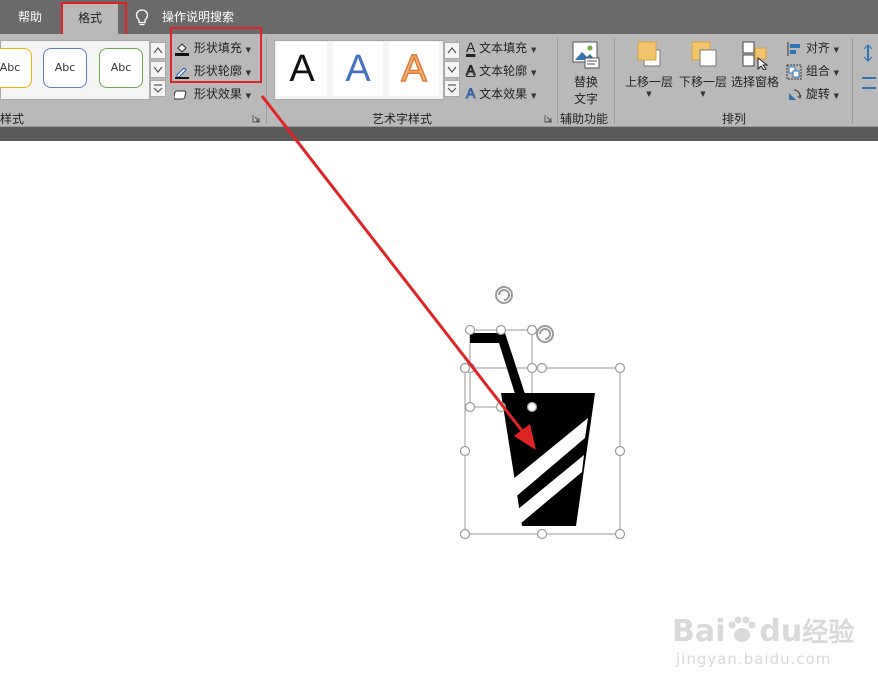 The image size is (878, 692). Describe the element at coordinates (781, 631) in the screenshot. I see `watermark-brand-du: du` at that location.